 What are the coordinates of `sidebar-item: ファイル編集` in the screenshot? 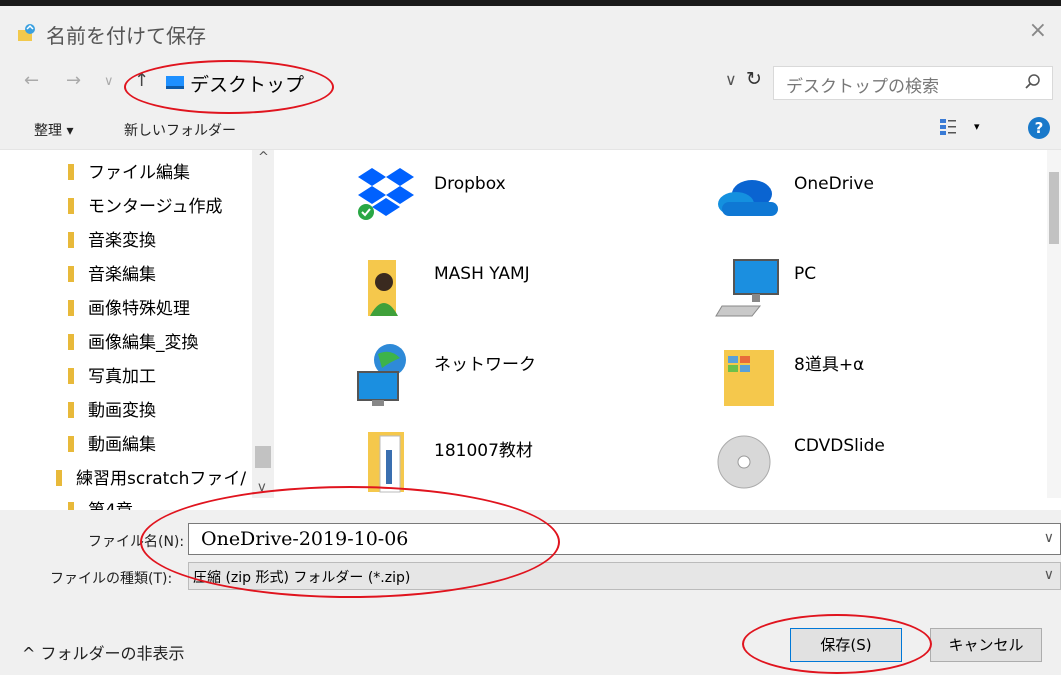 It's located at (129, 175).